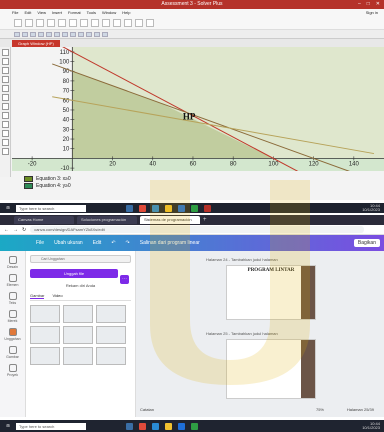  What do you see at coordinates (6, 230) in the screenshot?
I see `back-icon: ←` at bounding box center [6, 230].